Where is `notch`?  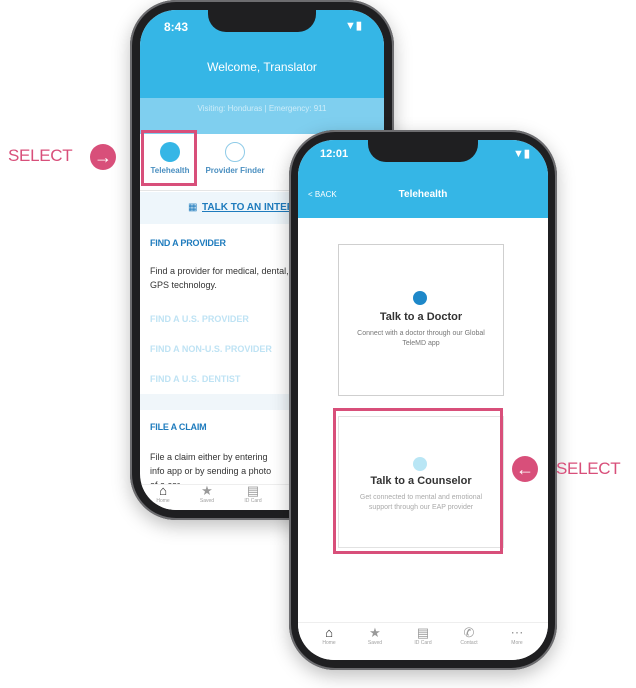 notch is located at coordinates (262, 21).